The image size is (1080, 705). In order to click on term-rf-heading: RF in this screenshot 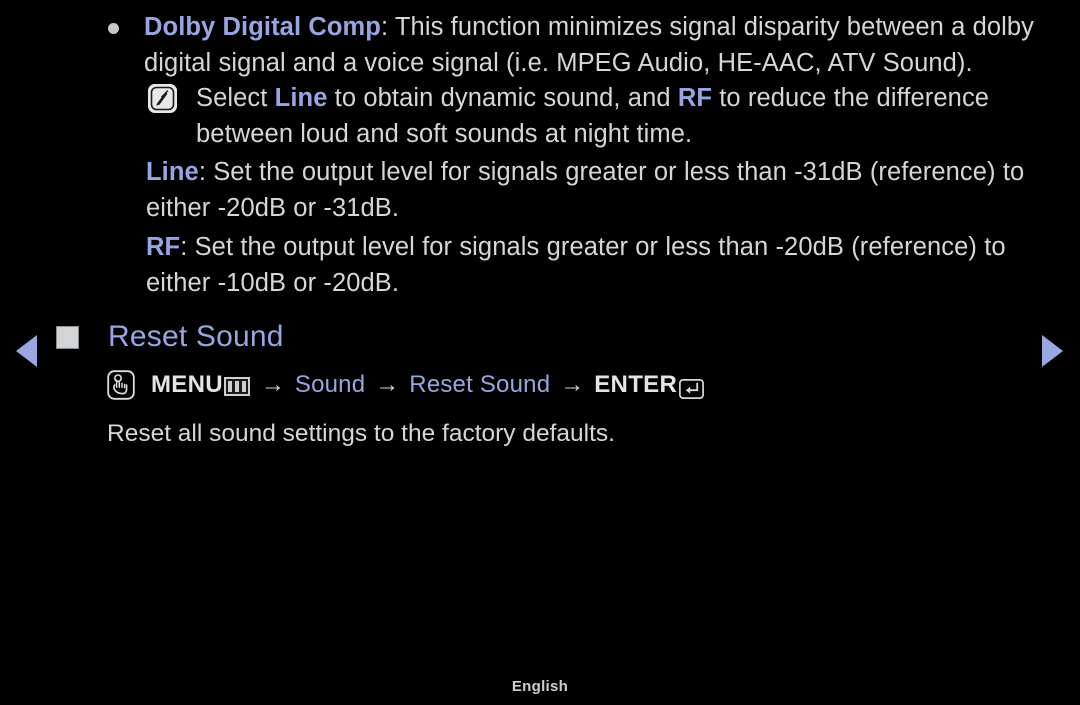, I will do `click(163, 247)`.